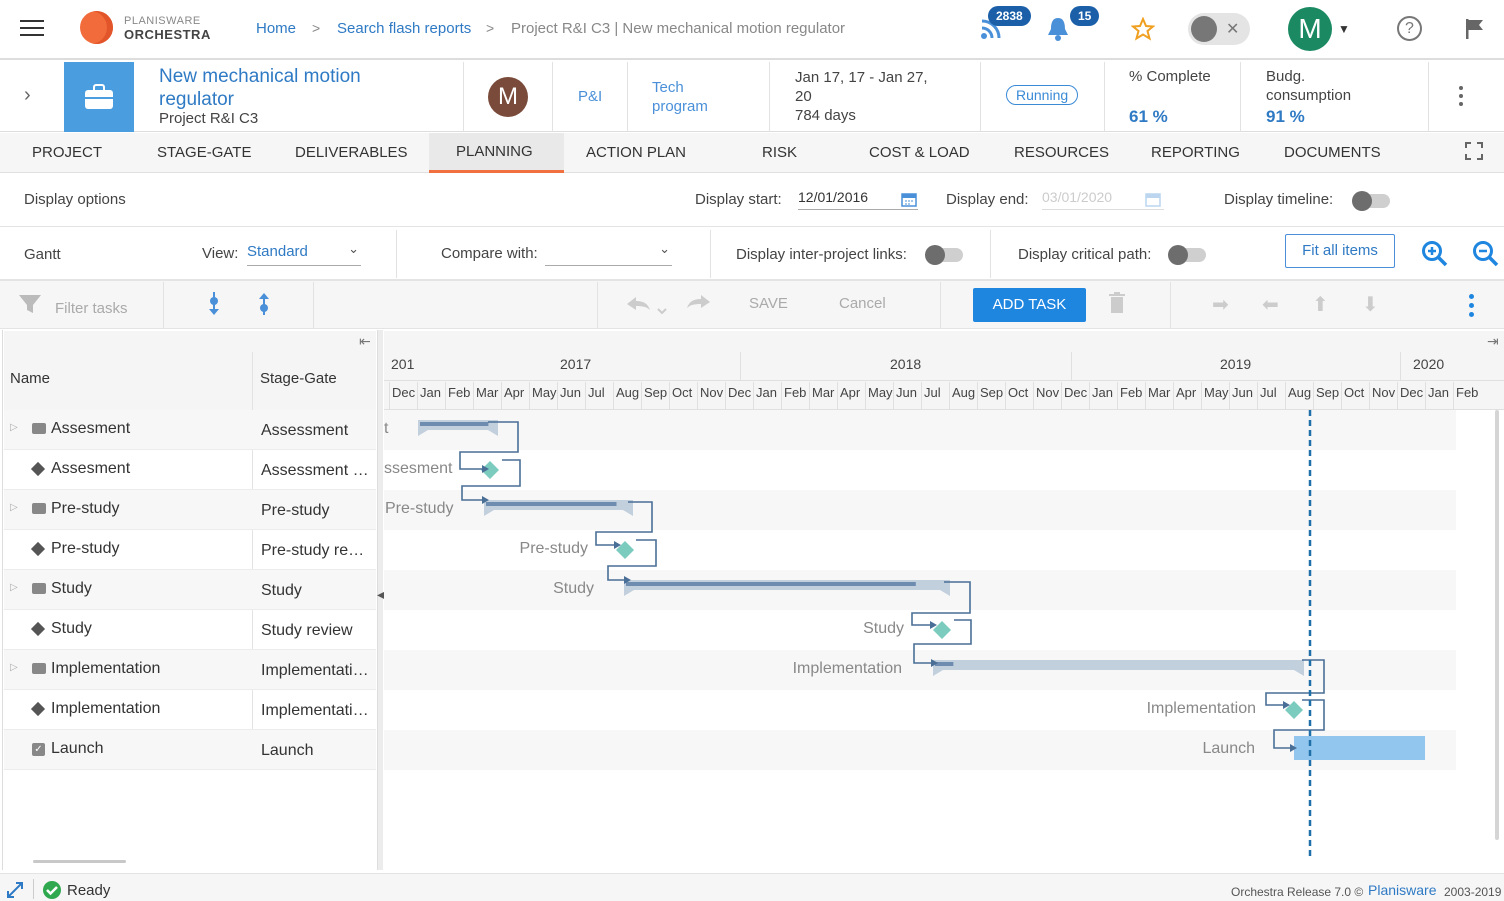  I want to click on orchestra-logo, so click(96, 27).